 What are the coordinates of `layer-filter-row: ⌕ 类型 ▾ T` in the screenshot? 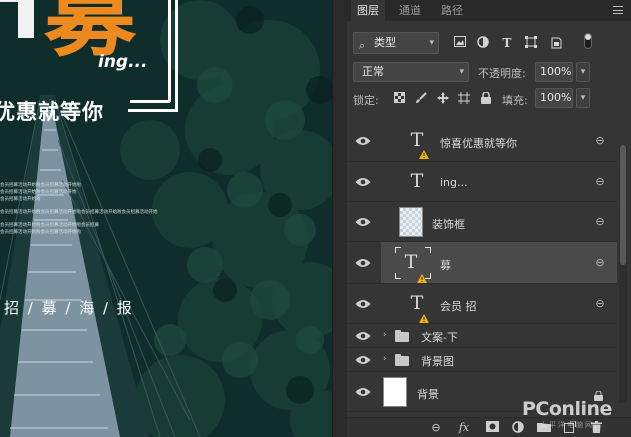 It's located at (489, 43).